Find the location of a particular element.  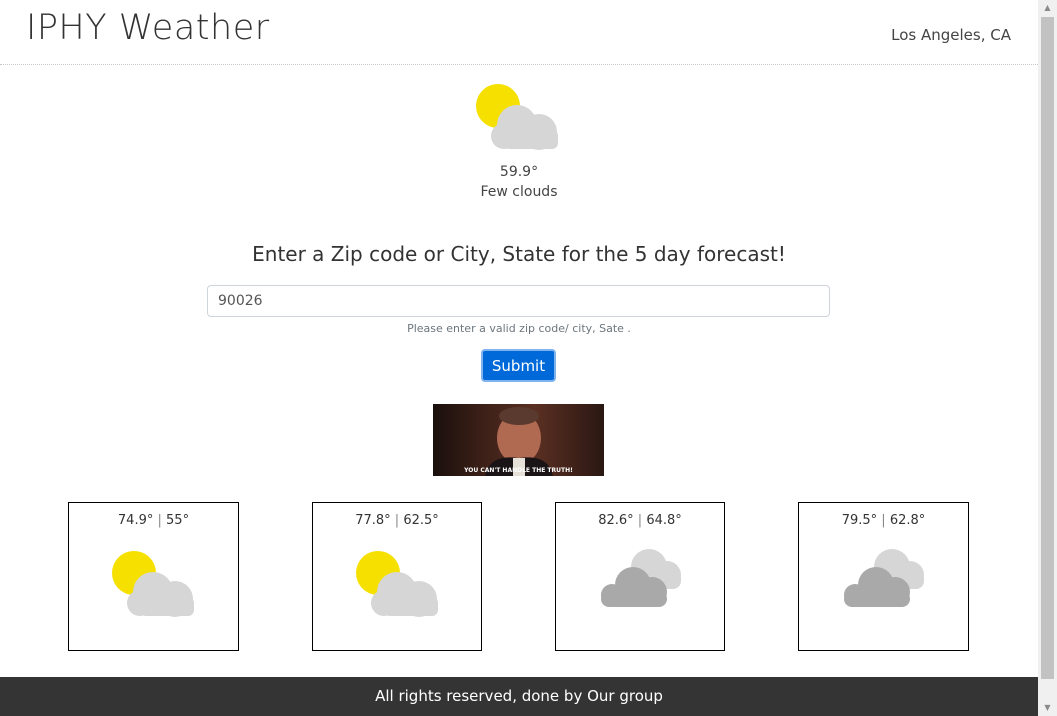

forecast-card: 77.8° | 62.5° is located at coordinates (397, 576).